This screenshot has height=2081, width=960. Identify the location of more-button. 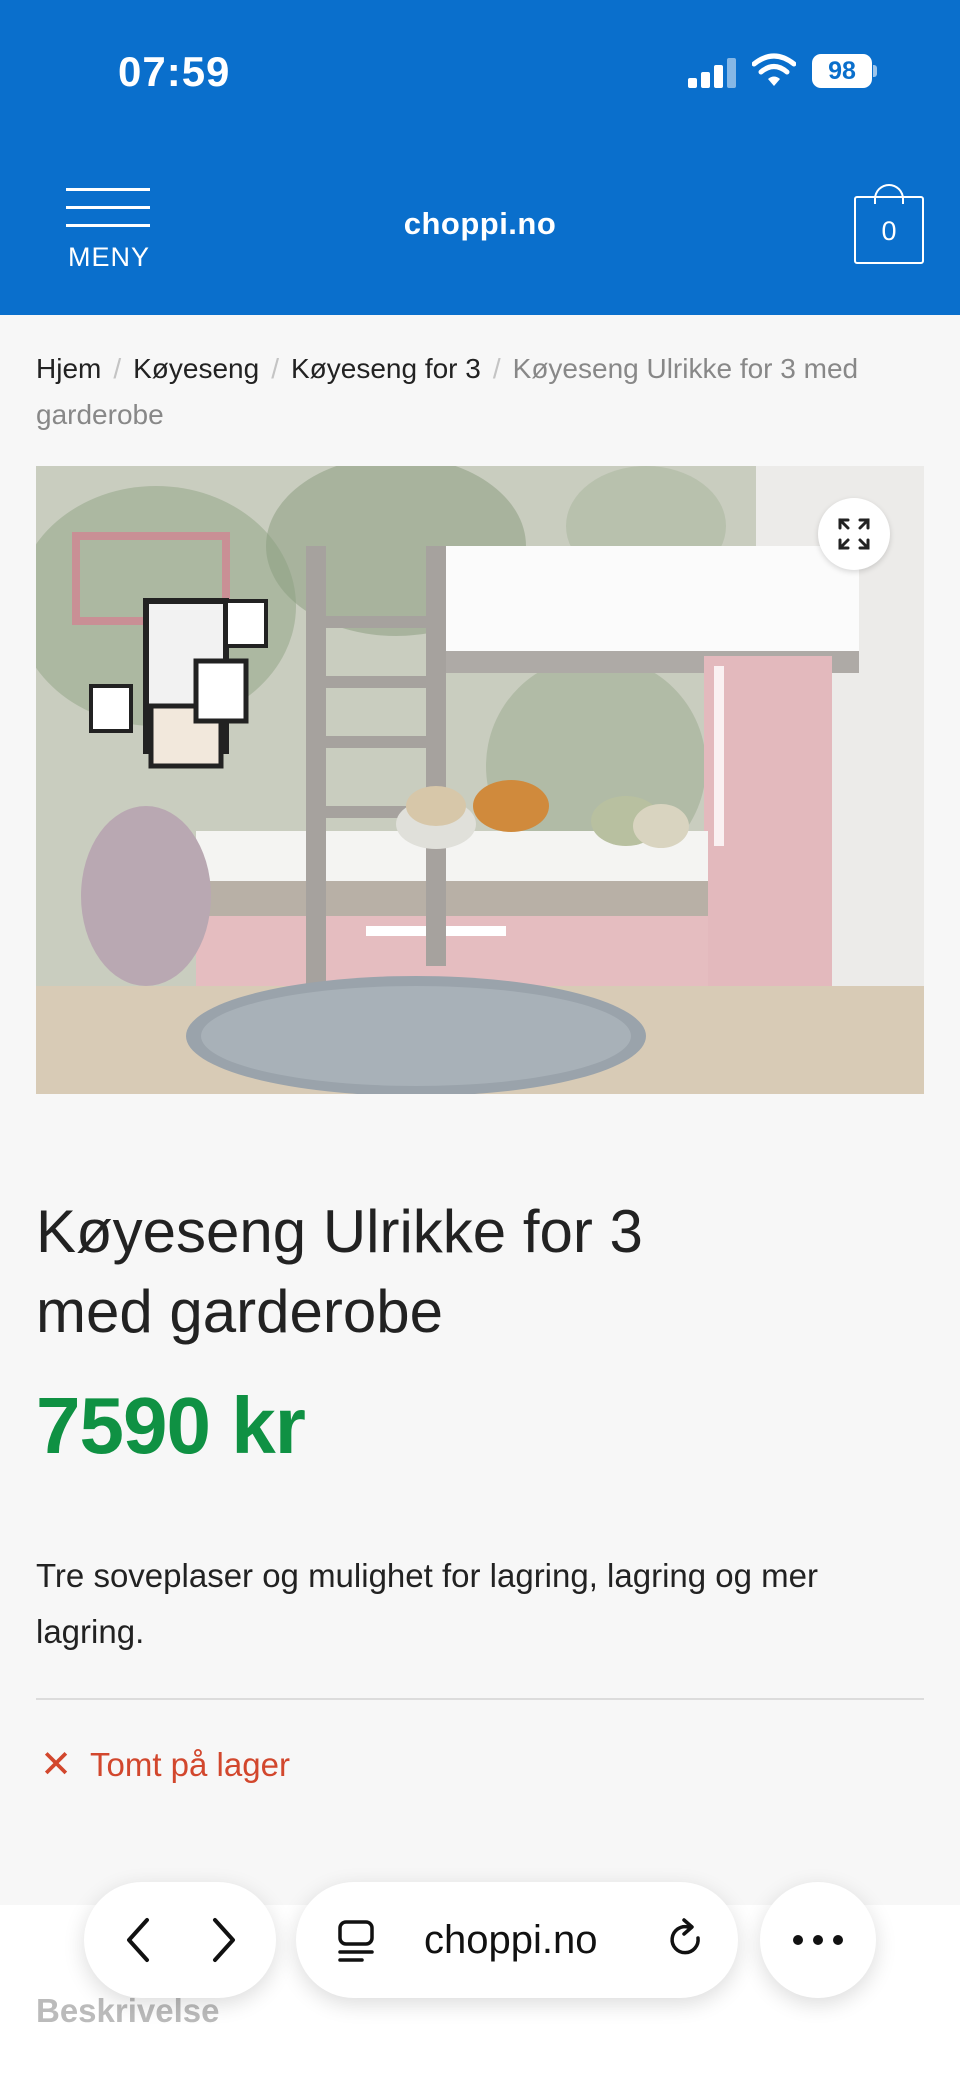
(818, 1940).